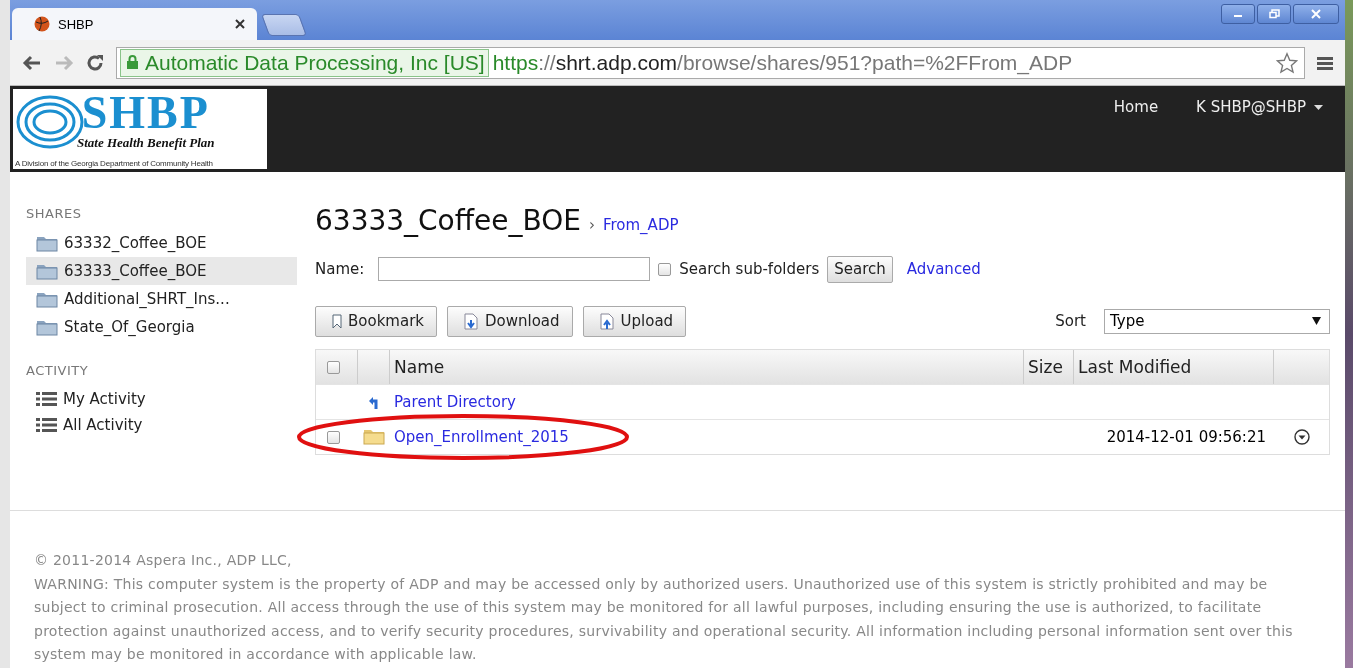 The height and width of the screenshot is (668, 1353). What do you see at coordinates (707, 367) in the screenshot?
I see `column-header: Name` at bounding box center [707, 367].